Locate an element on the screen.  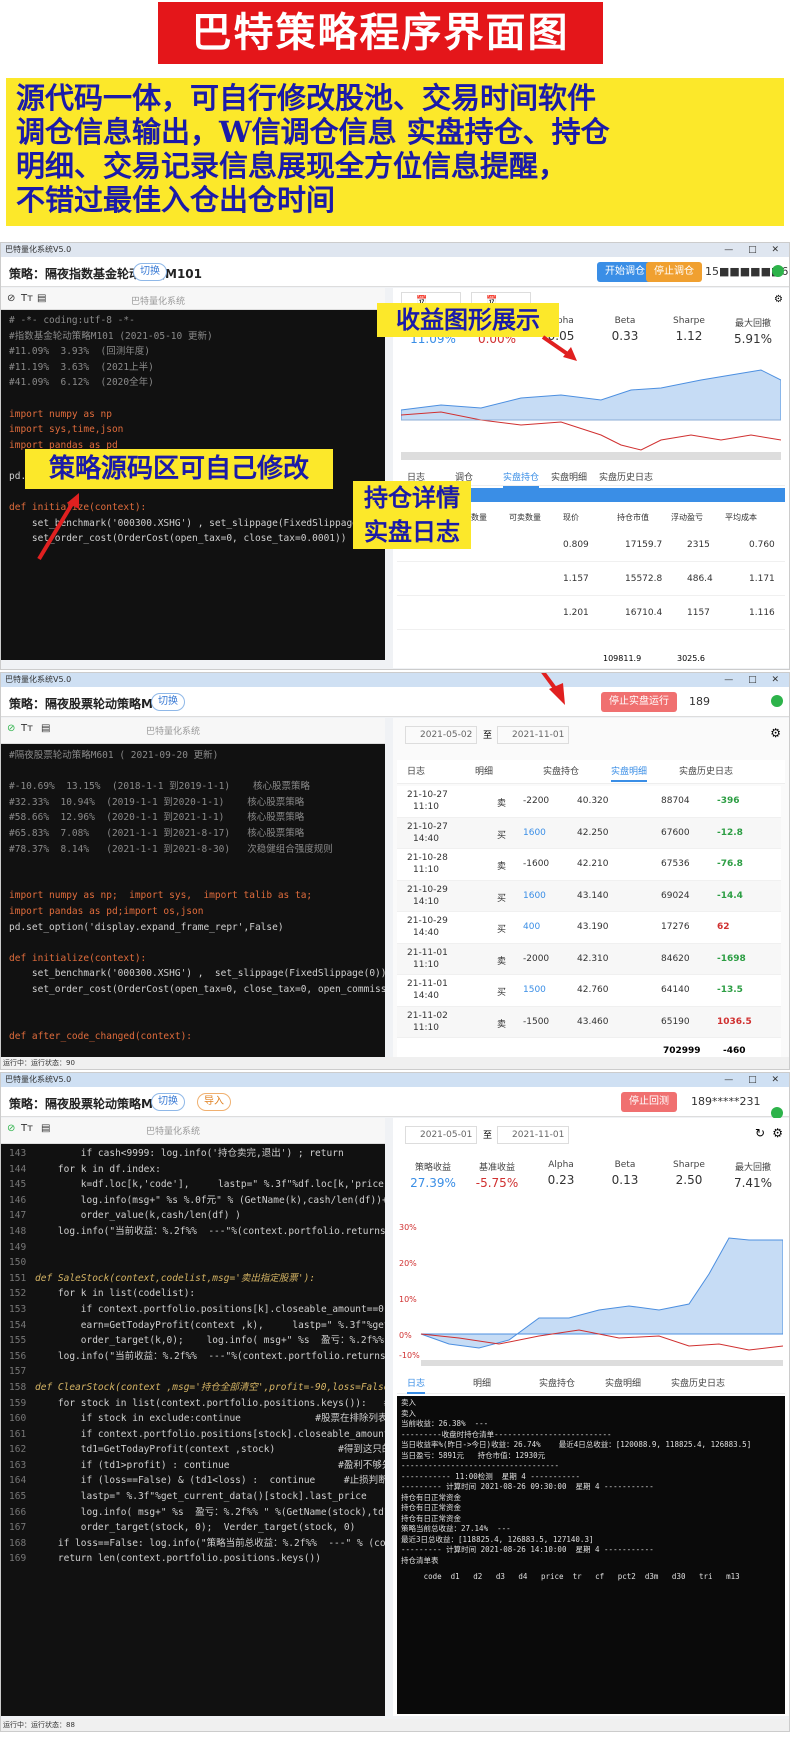
line-number: 150 is located at coordinates (18, 1263).